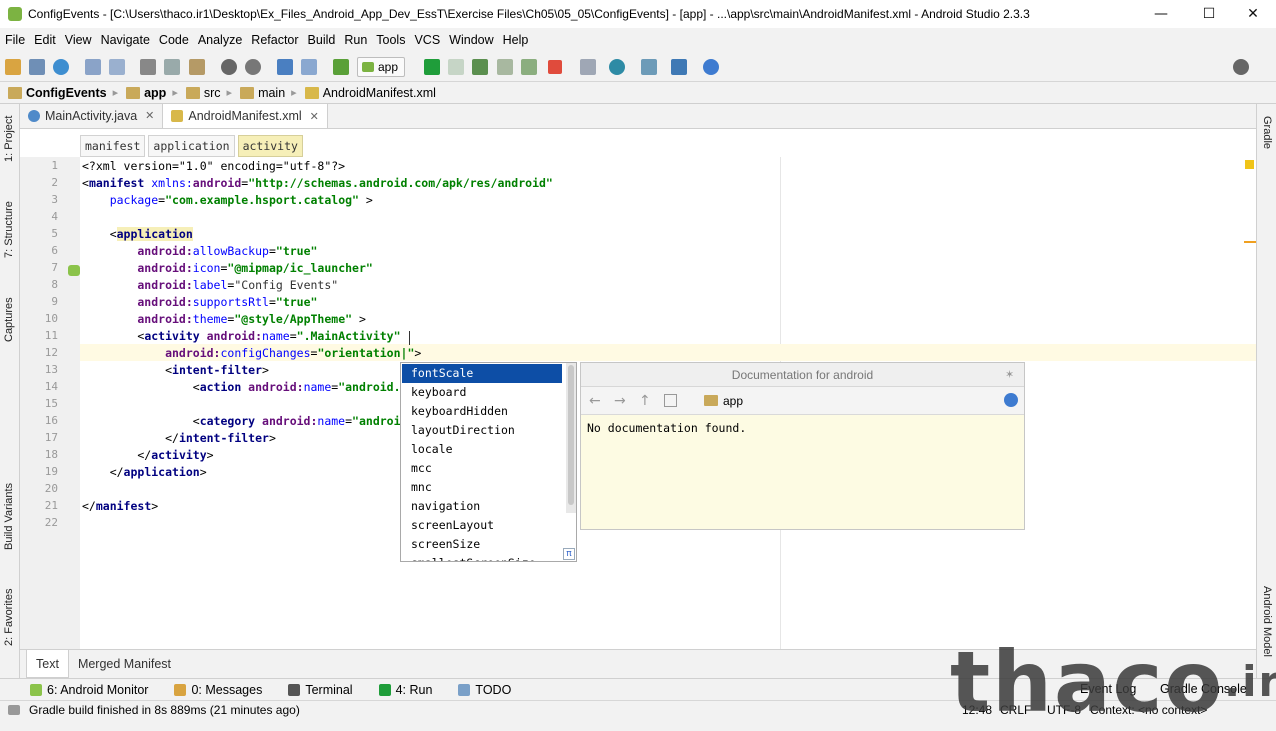 The width and height of the screenshot is (1276, 731). Describe the element at coordinates (482, 411) in the screenshot. I see `completion-item: keyboardHidden` at that location.